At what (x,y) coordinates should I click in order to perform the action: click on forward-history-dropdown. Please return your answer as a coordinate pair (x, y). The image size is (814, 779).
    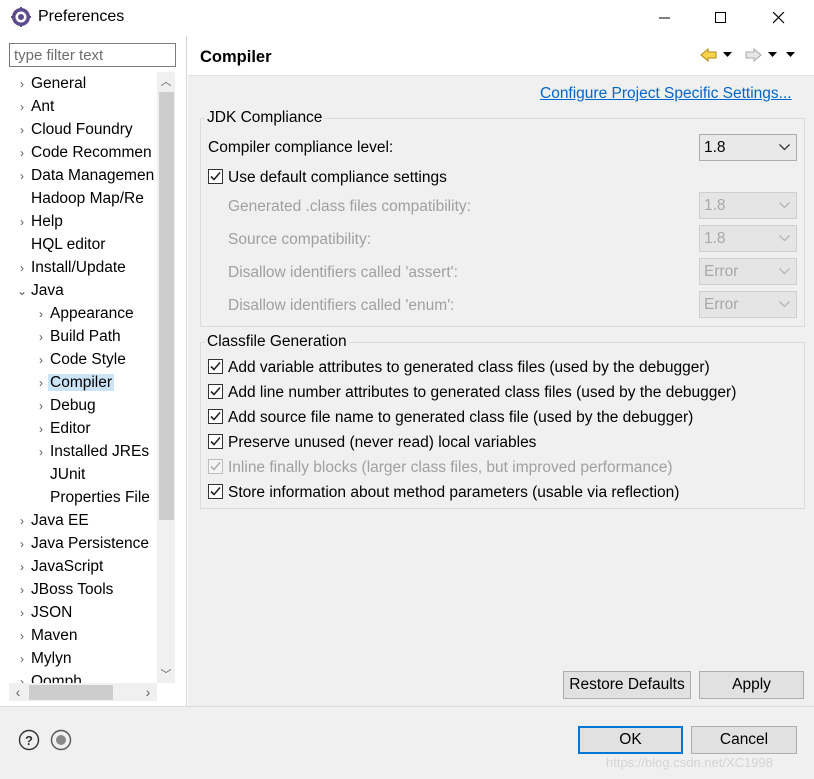
    Looking at the image, I should click on (773, 55).